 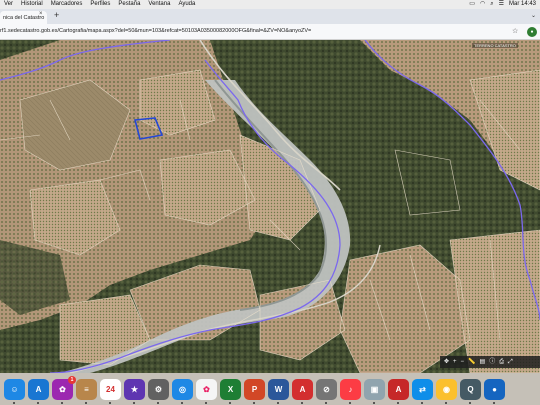 I want to click on tab-strip: nica del Catastro, so click(x=270, y=16).